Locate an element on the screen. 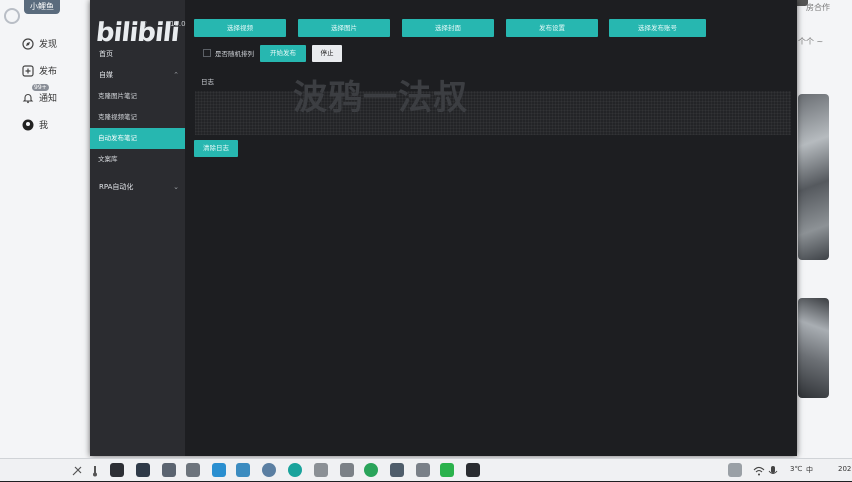  nav-label: 发布 is located at coordinates (48, 72).